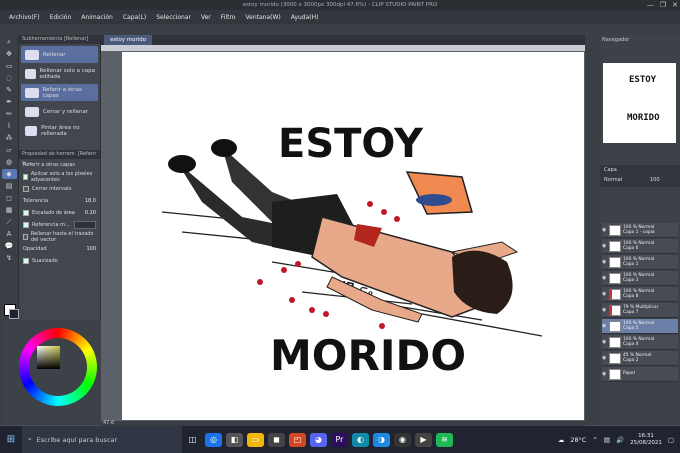 The width and height of the screenshot is (680, 453). Describe the element at coordinates (444, 439) in the screenshot. I see `spotify-icon: ≋` at that location.